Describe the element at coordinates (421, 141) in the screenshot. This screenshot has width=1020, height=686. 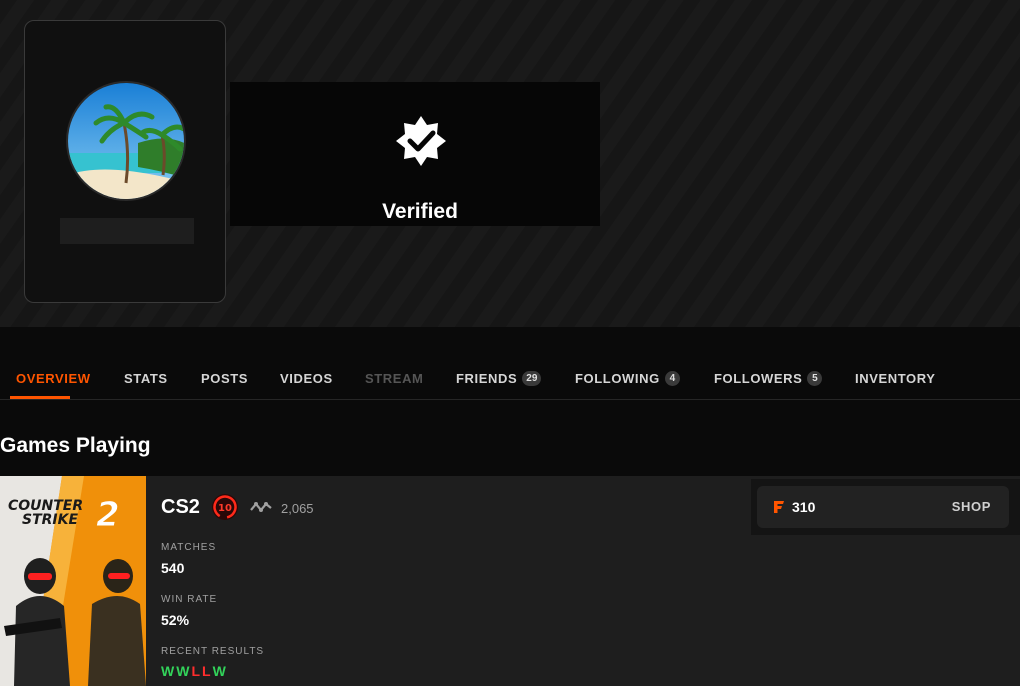
I see `verified-badge-icon` at that location.